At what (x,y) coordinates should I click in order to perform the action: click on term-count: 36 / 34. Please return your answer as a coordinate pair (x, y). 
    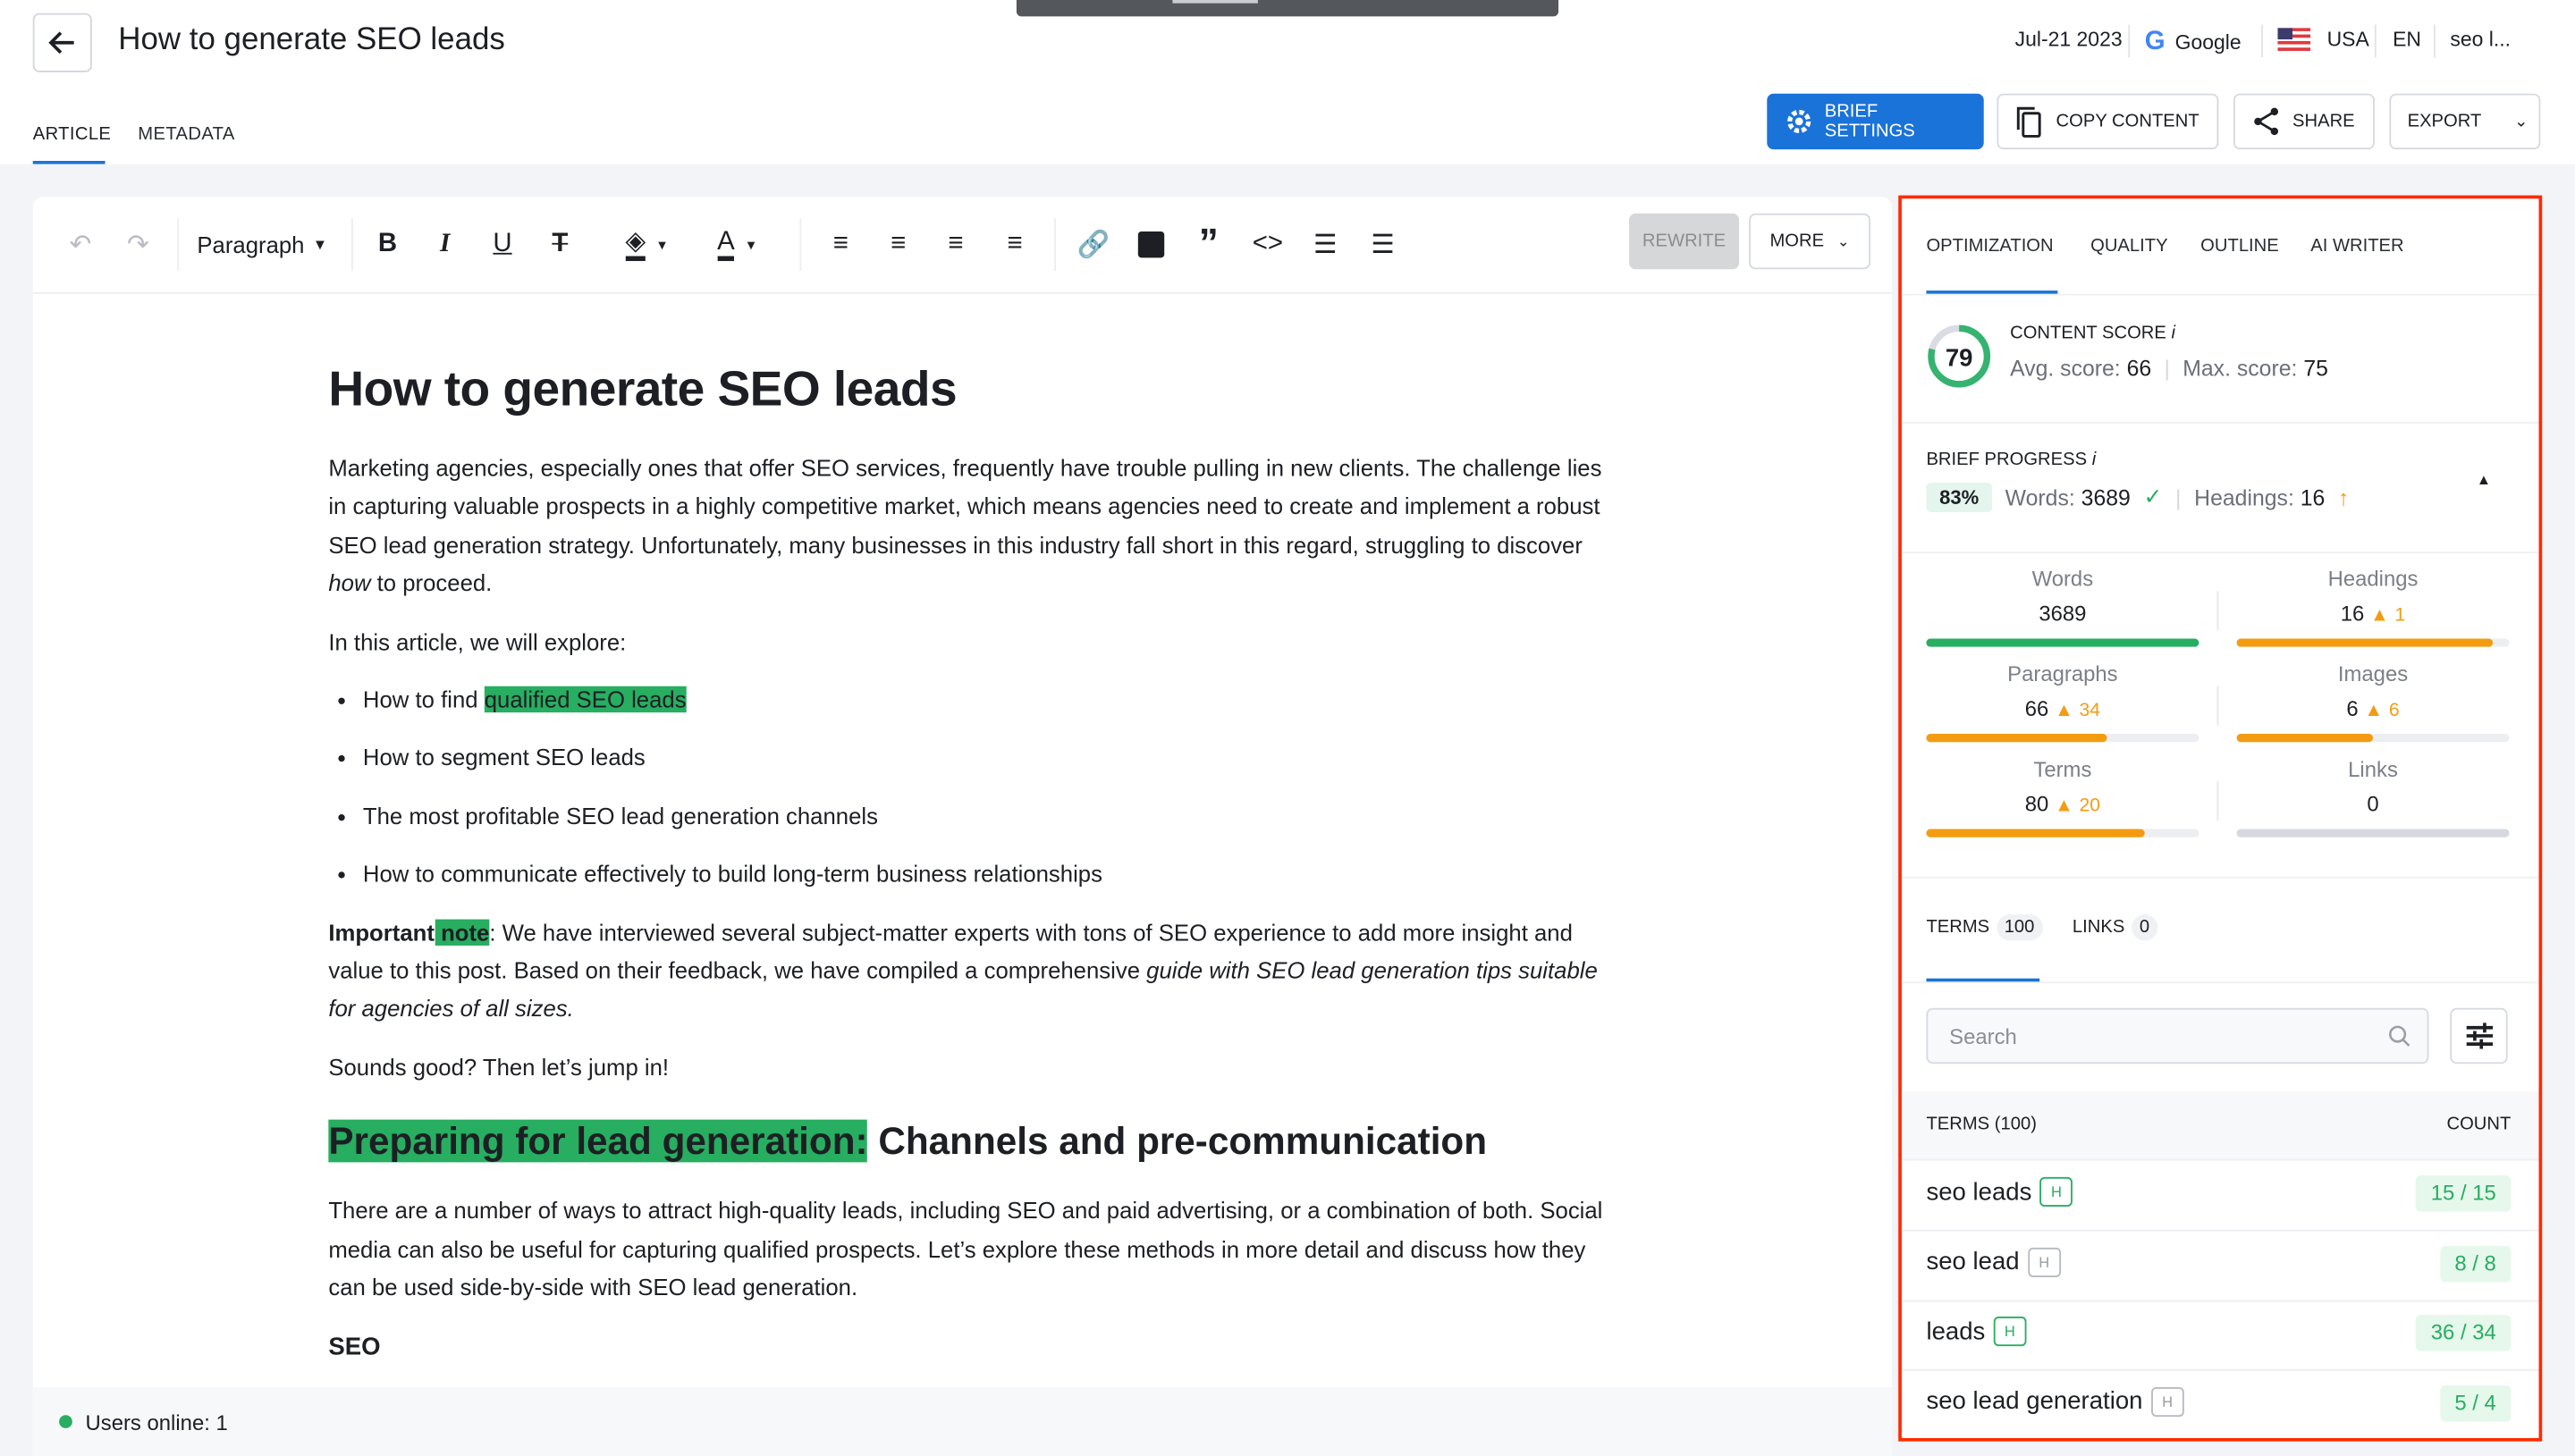
    Looking at the image, I should click on (2464, 1333).